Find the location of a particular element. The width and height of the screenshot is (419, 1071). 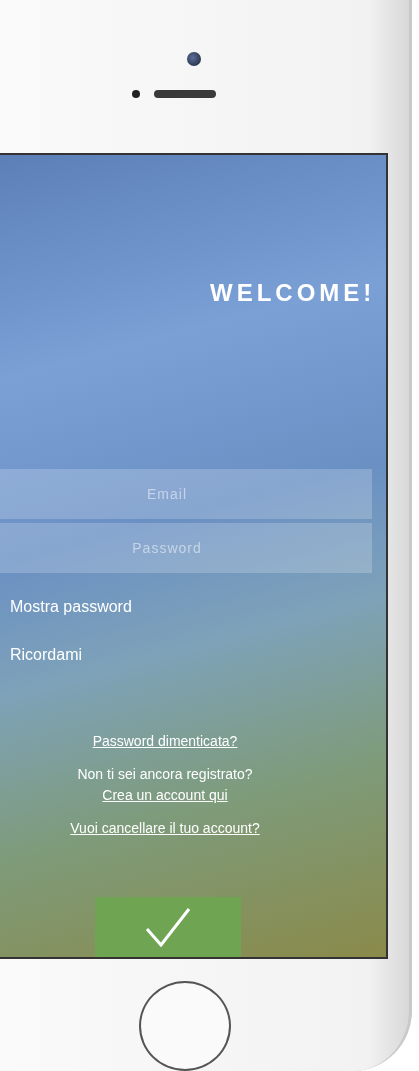

prompt-text: Non ti sei ancora registrato? is located at coordinates (165, 774).